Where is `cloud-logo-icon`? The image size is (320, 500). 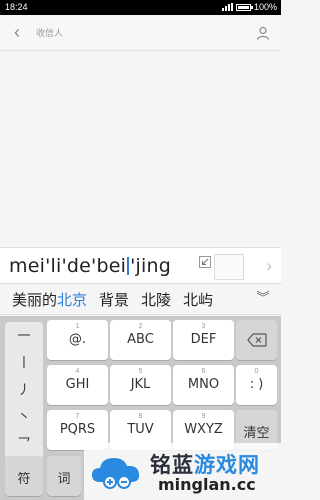
cloud-logo-icon is located at coordinates (116, 473).